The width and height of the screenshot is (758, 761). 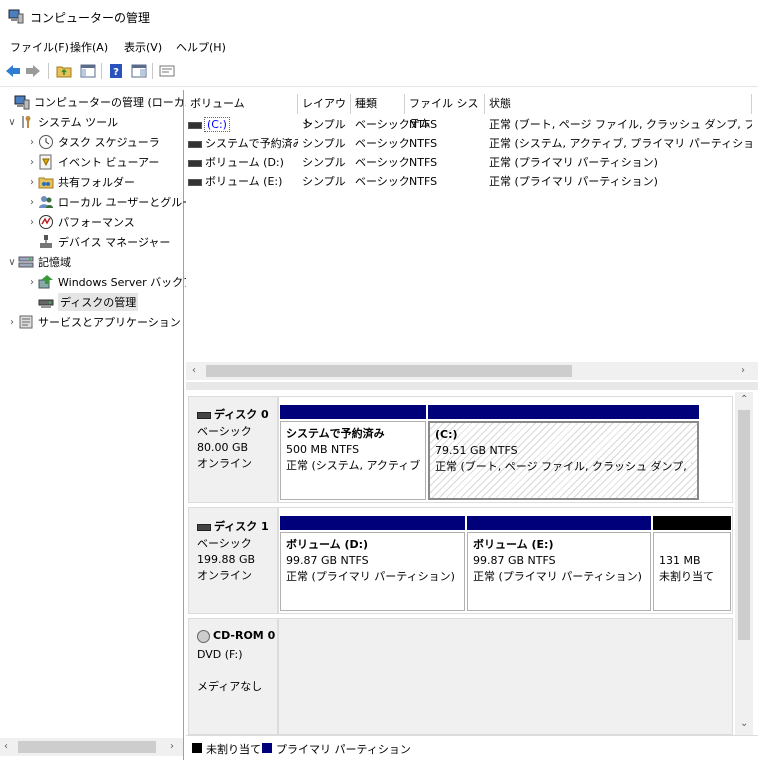 What do you see at coordinates (131, 202) in the screenshot?
I see `tree-label: ローカル ユーザーとグループ` at bounding box center [131, 202].